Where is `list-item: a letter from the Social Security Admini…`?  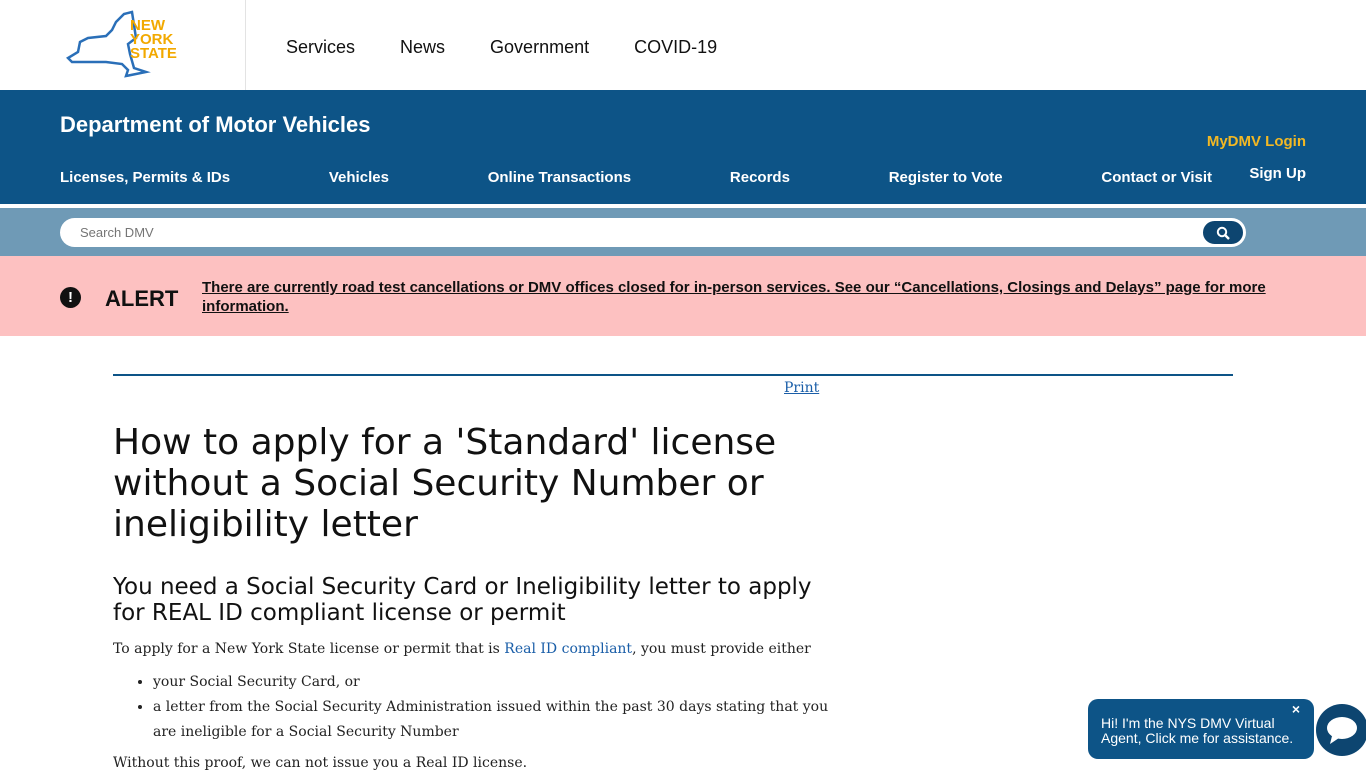 list-item: a letter from the Social Security Admini… is located at coordinates (503, 720).